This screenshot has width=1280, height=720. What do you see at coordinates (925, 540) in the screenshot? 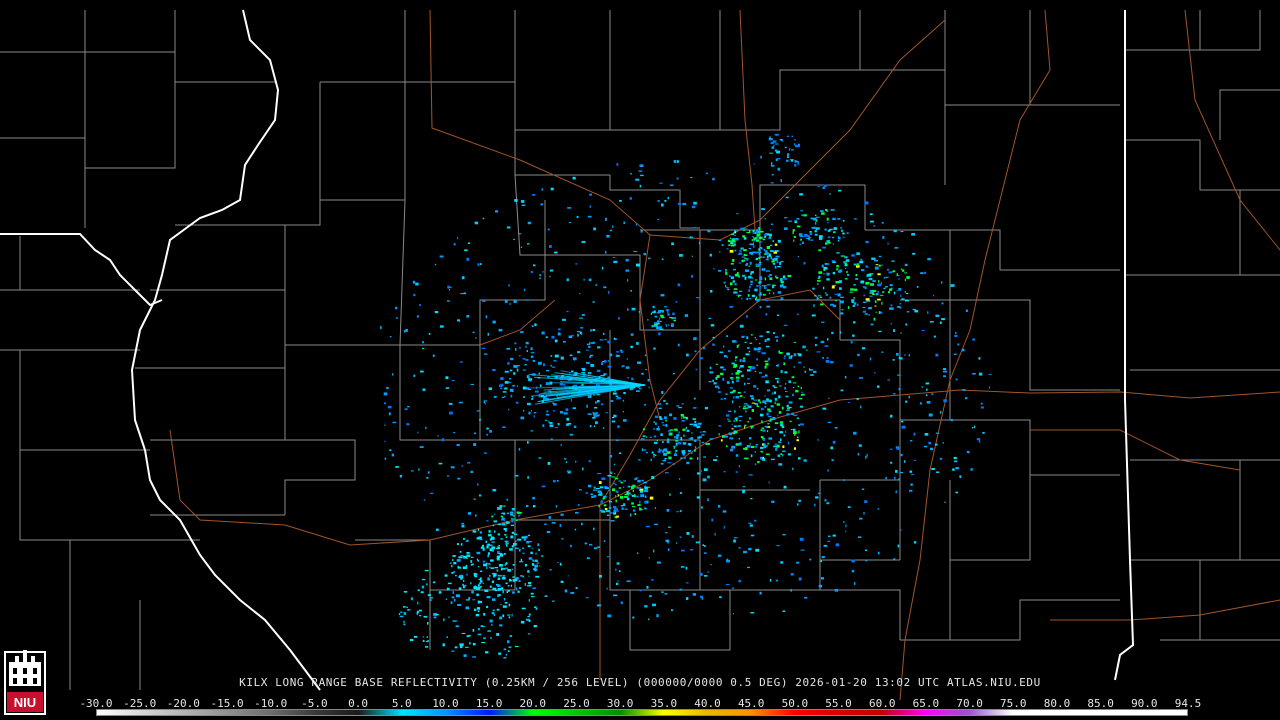
I see `highway-line` at bounding box center [925, 540].